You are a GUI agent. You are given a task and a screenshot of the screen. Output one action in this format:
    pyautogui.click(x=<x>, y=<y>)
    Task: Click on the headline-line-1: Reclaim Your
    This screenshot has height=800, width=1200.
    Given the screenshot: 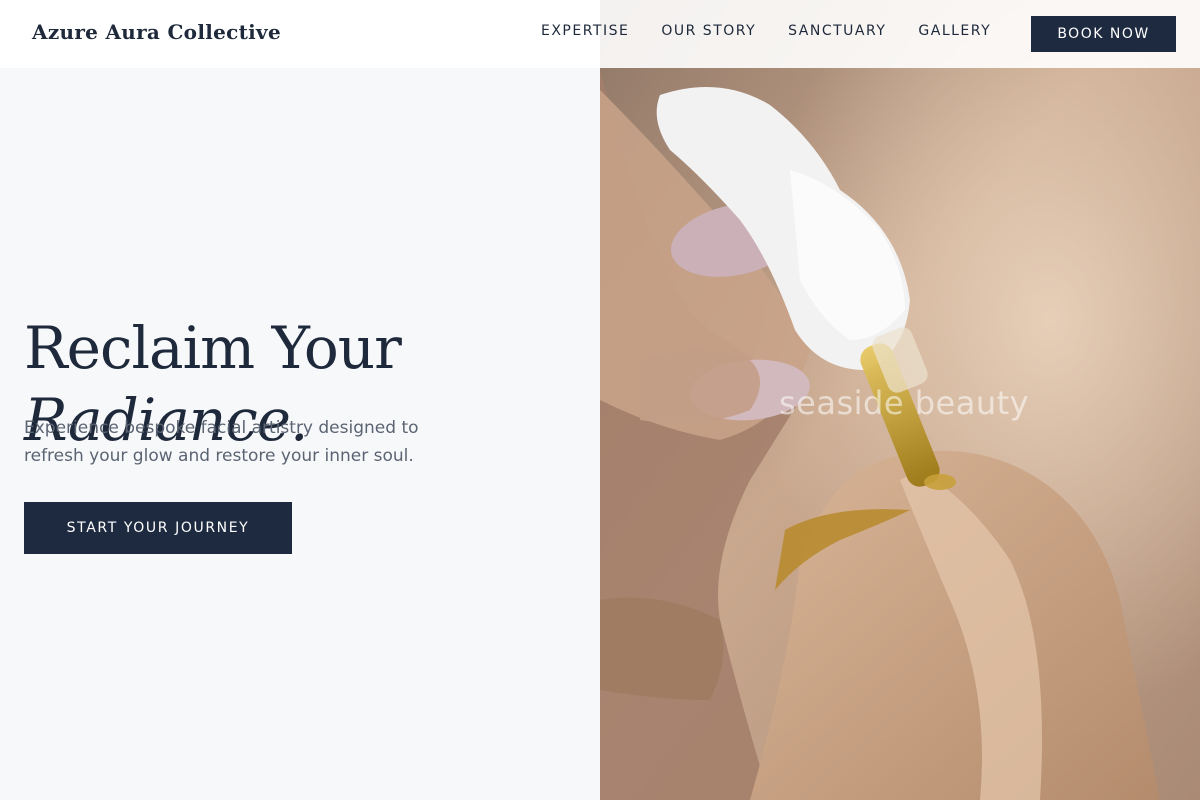 What is the action you would take?
    pyautogui.click(x=213, y=348)
    